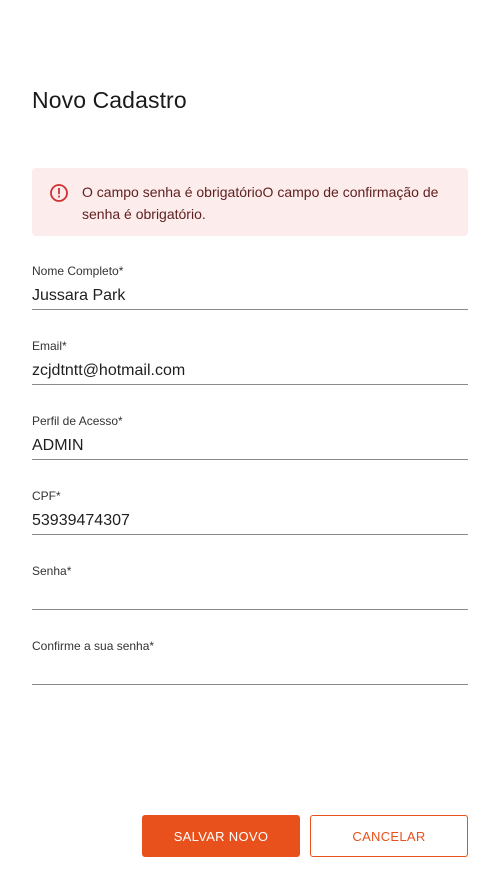  Describe the element at coordinates (49, 346) in the screenshot. I see `email-label: Email*` at that location.